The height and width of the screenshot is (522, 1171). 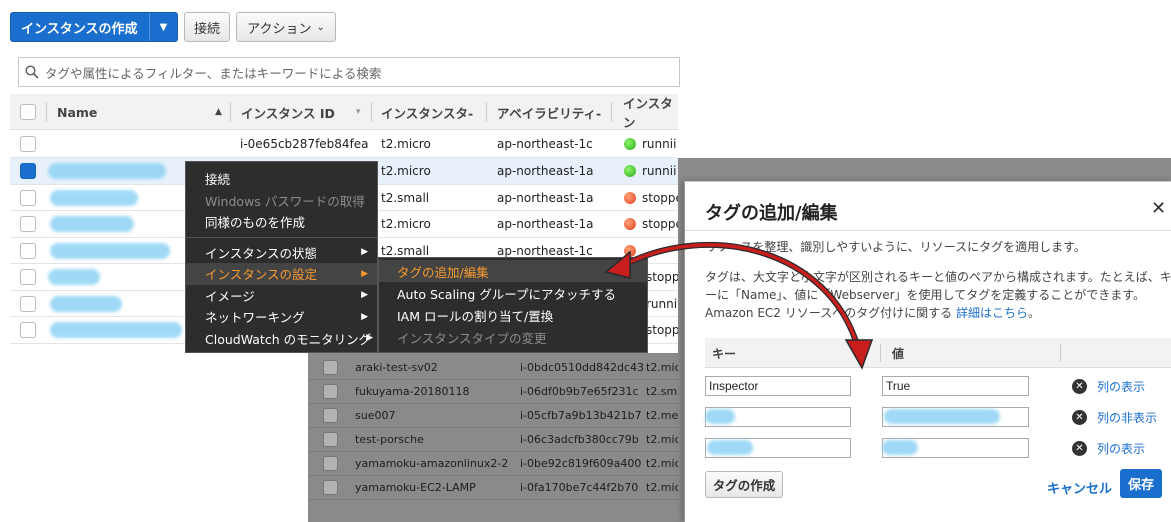 I want to click on availability-zone: ap-northeast-1c, so click(x=545, y=144).